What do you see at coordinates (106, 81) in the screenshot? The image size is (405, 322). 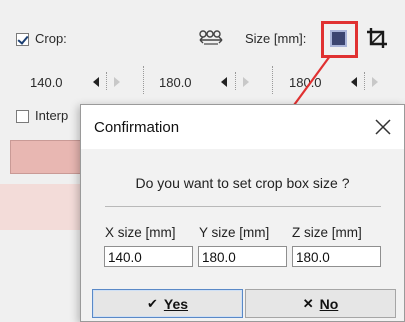 I see `x-spinner-divider` at bounding box center [106, 81].